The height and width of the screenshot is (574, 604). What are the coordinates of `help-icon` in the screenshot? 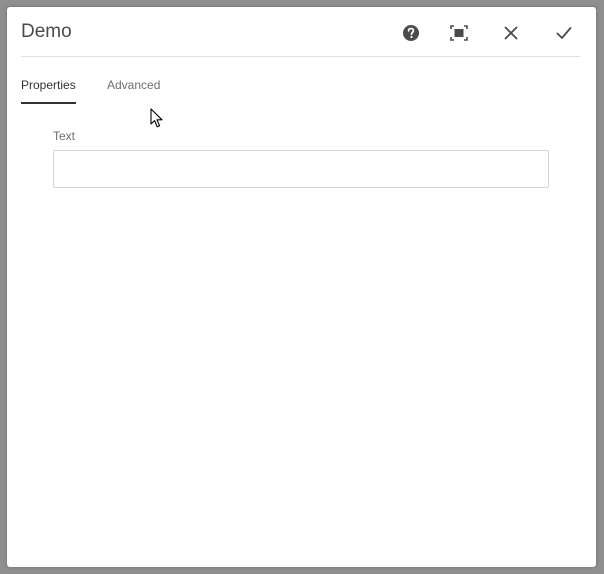 It's located at (411, 33).